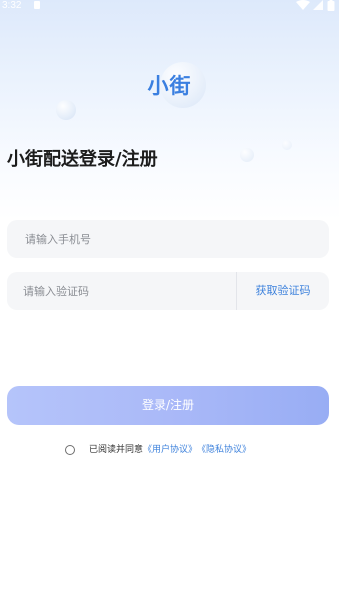 This screenshot has width=339, height=606. What do you see at coordinates (123, 291) in the screenshot?
I see `verification-code-input` at bounding box center [123, 291].